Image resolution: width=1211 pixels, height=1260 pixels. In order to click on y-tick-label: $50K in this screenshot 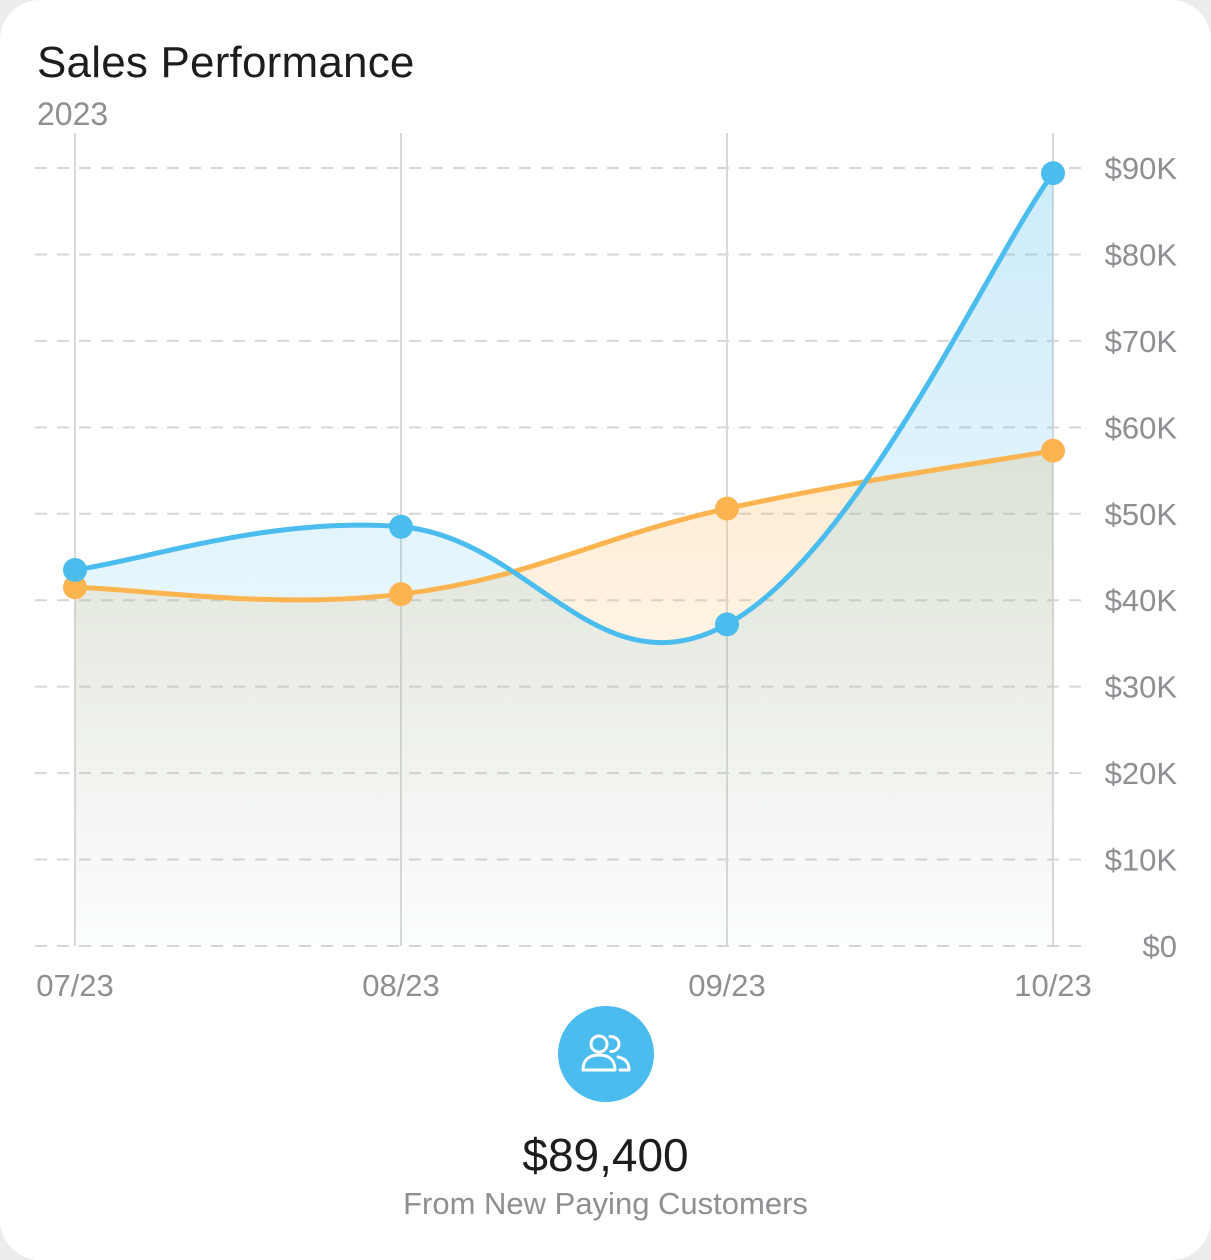, I will do `click(1141, 514)`.